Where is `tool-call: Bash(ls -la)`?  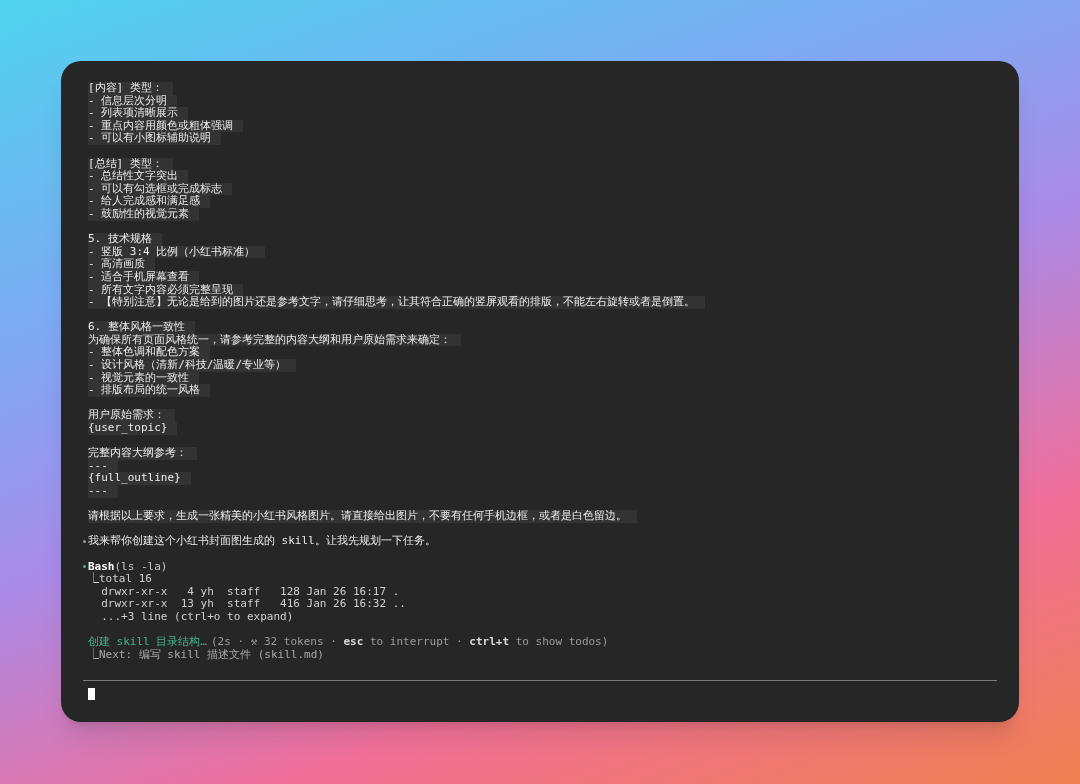
tool-call: Bash(ls -la) is located at coordinates (128, 566).